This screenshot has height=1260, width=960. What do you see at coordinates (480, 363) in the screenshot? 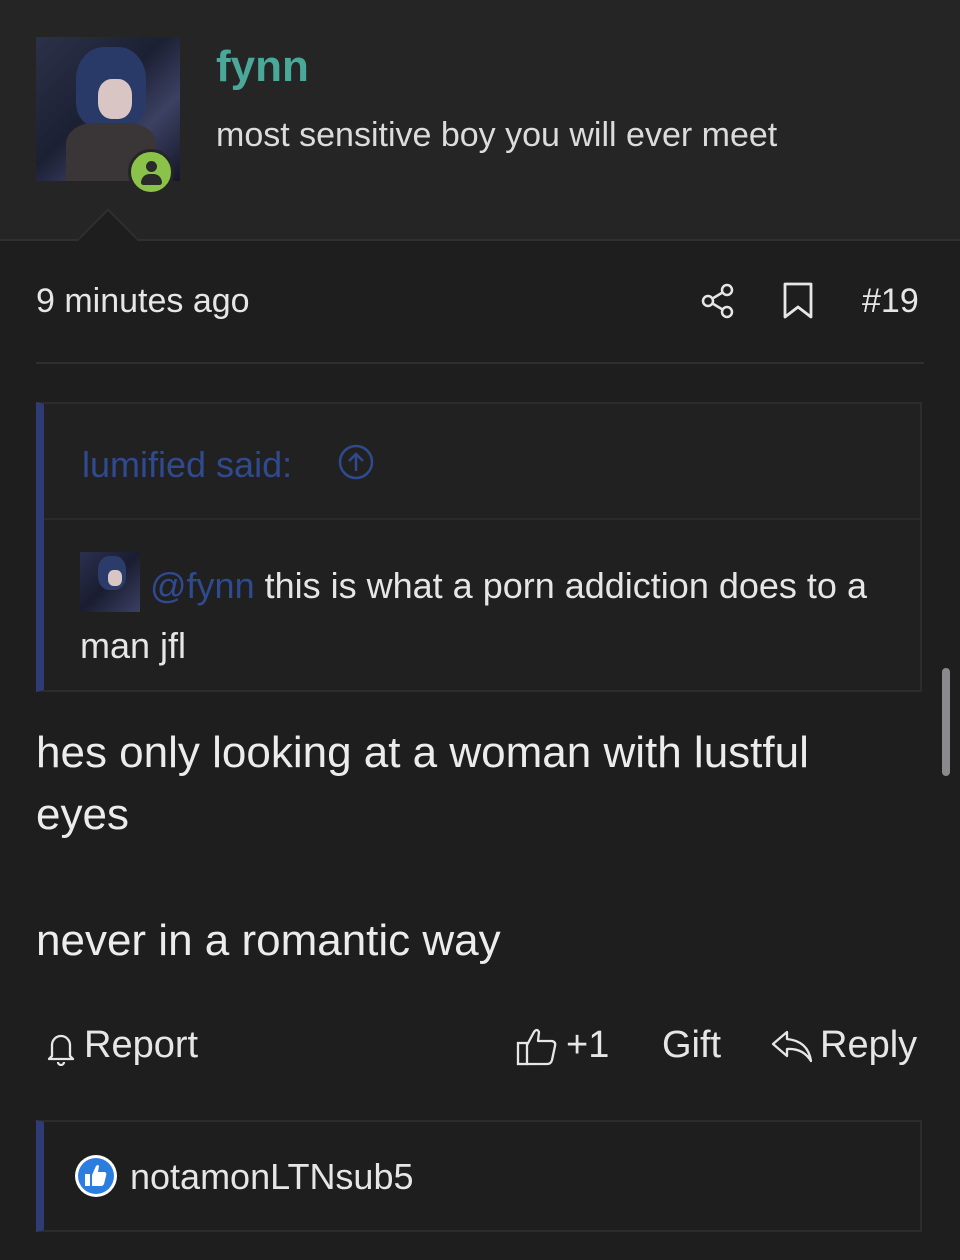
I see `post-meta-divider` at bounding box center [480, 363].